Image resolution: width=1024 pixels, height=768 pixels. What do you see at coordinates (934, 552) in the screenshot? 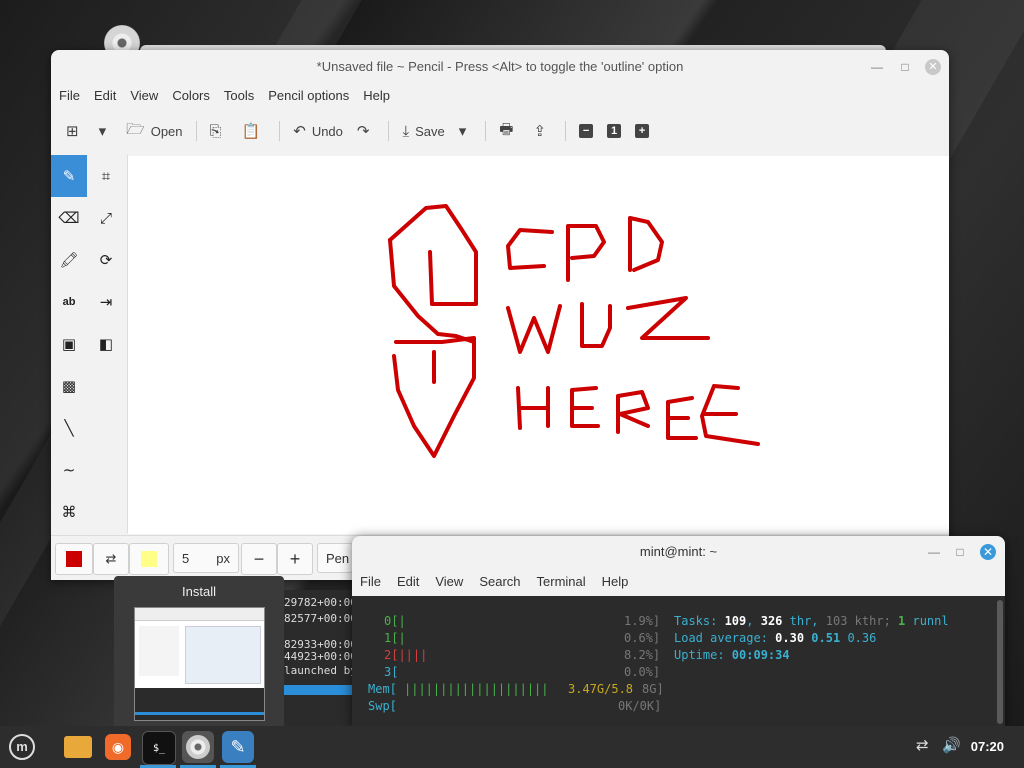
I see `terminal-minimize-button: —` at bounding box center [934, 552].